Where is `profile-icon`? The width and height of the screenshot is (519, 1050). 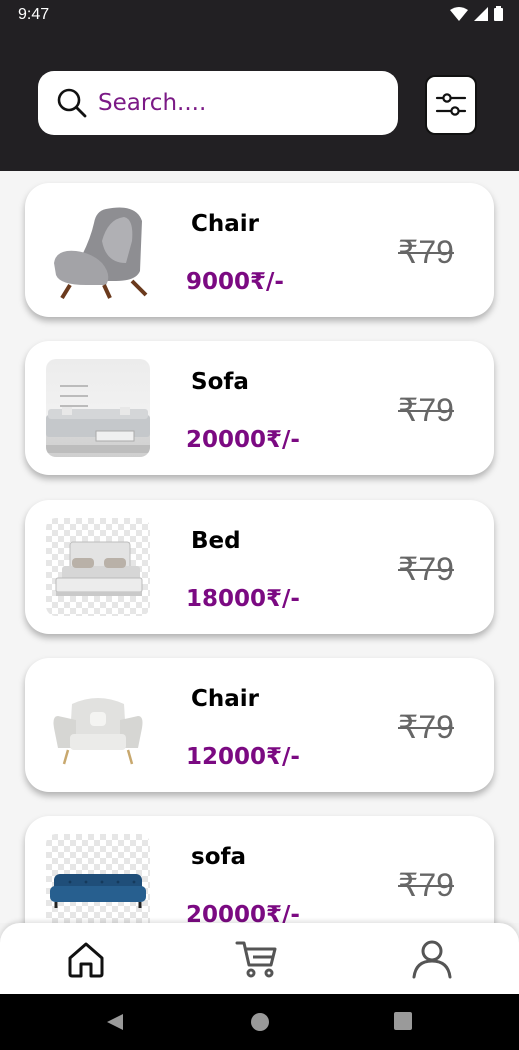 profile-icon is located at coordinates (432, 959).